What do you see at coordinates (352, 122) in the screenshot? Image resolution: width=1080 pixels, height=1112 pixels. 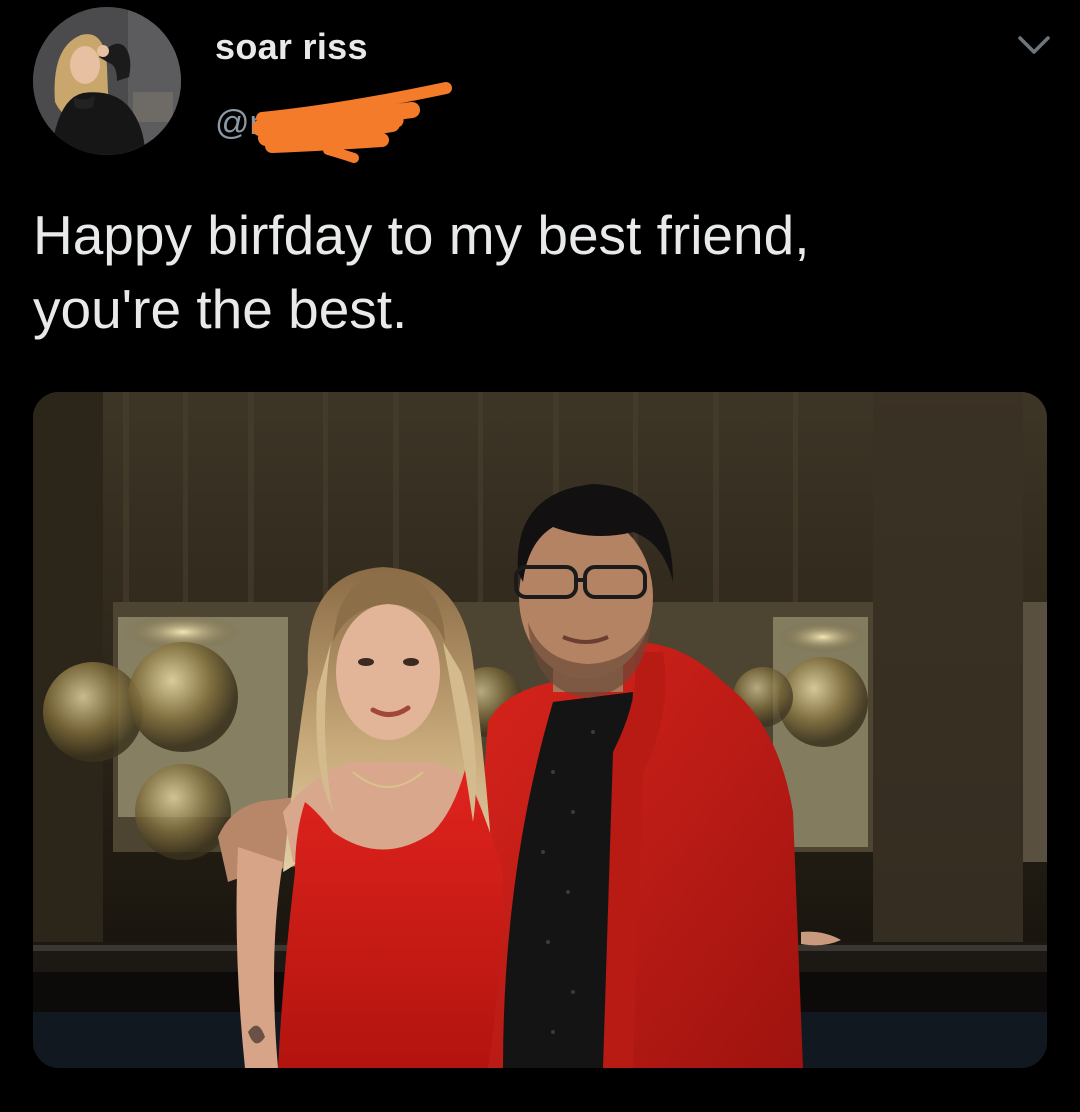 I see `redaction-scribble` at bounding box center [352, 122].